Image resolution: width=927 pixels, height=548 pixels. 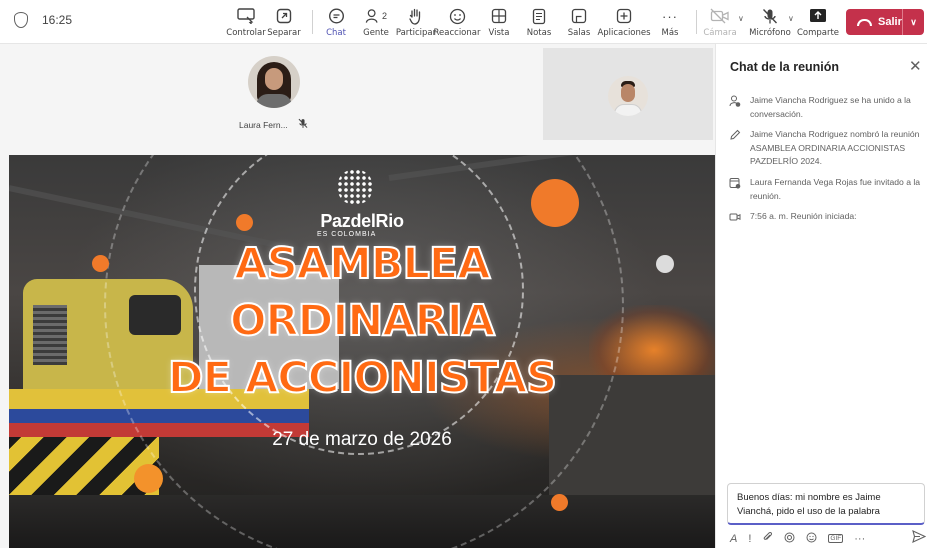 What do you see at coordinates (767, 538) in the screenshot?
I see `attach-icon` at bounding box center [767, 538].